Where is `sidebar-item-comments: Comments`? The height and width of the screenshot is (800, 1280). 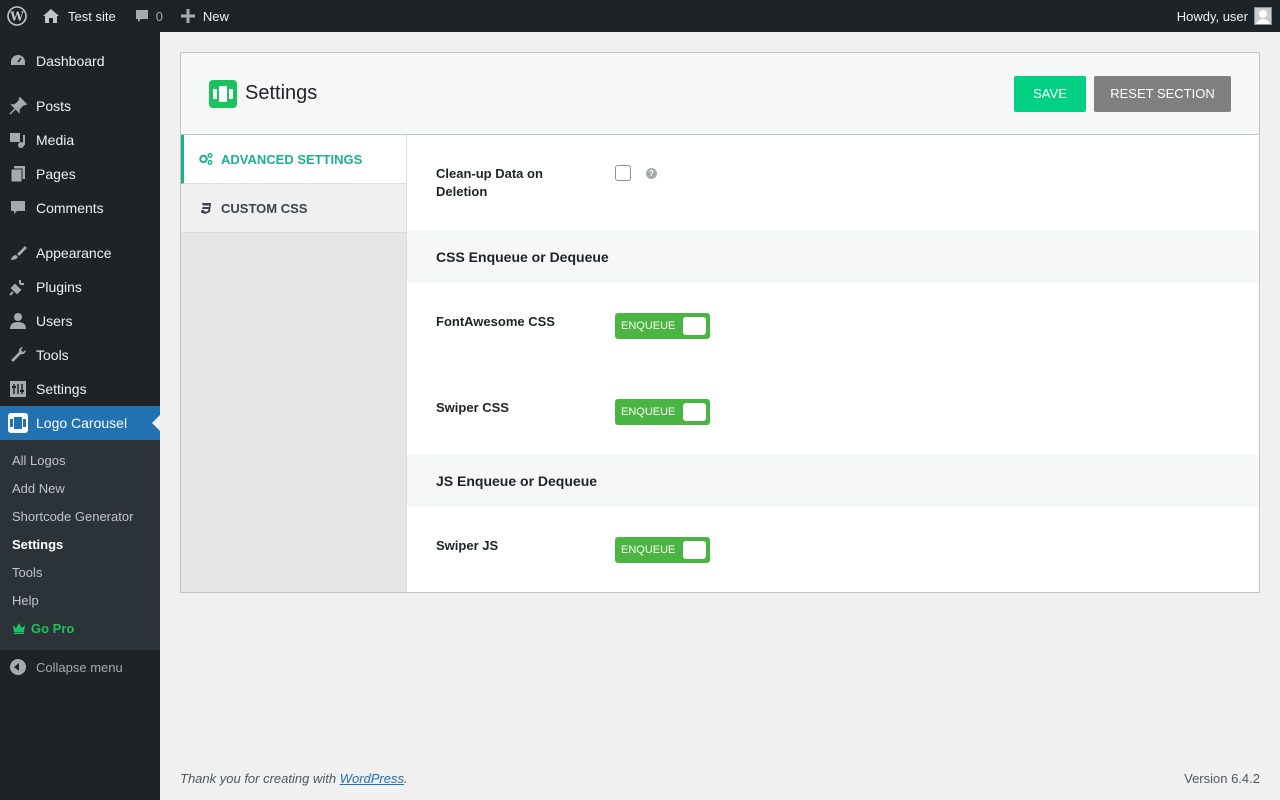
sidebar-item-comments: Comments is located at coordinates (80, 208).